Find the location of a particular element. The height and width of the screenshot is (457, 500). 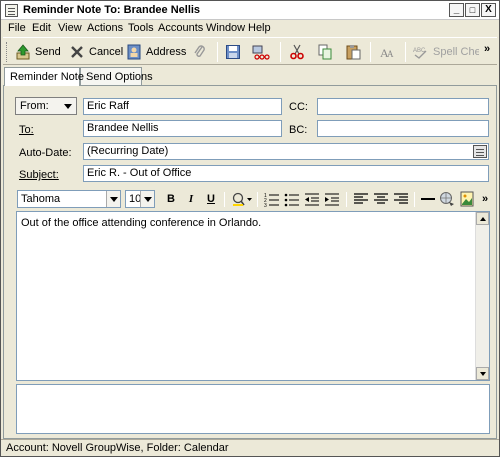

font-size-select: 10 is located at coordinates (140, 199).